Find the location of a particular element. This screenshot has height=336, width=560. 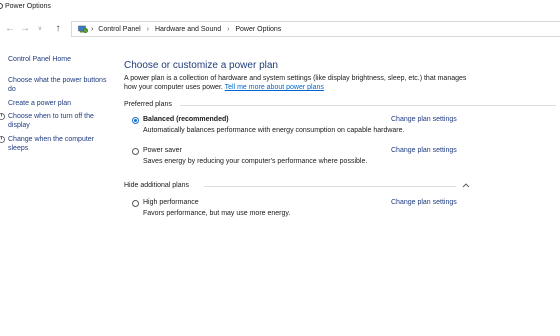

breadcrumb-control-panel: Control Panel is located at coordinates (119, 29).